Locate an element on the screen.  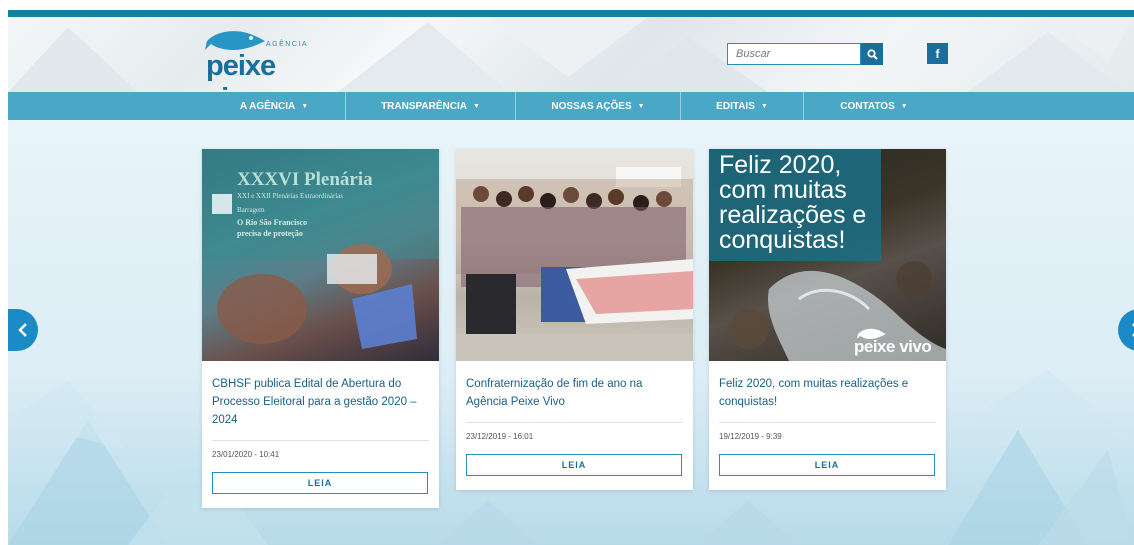
top-strip is located at coordinates (571, 13).